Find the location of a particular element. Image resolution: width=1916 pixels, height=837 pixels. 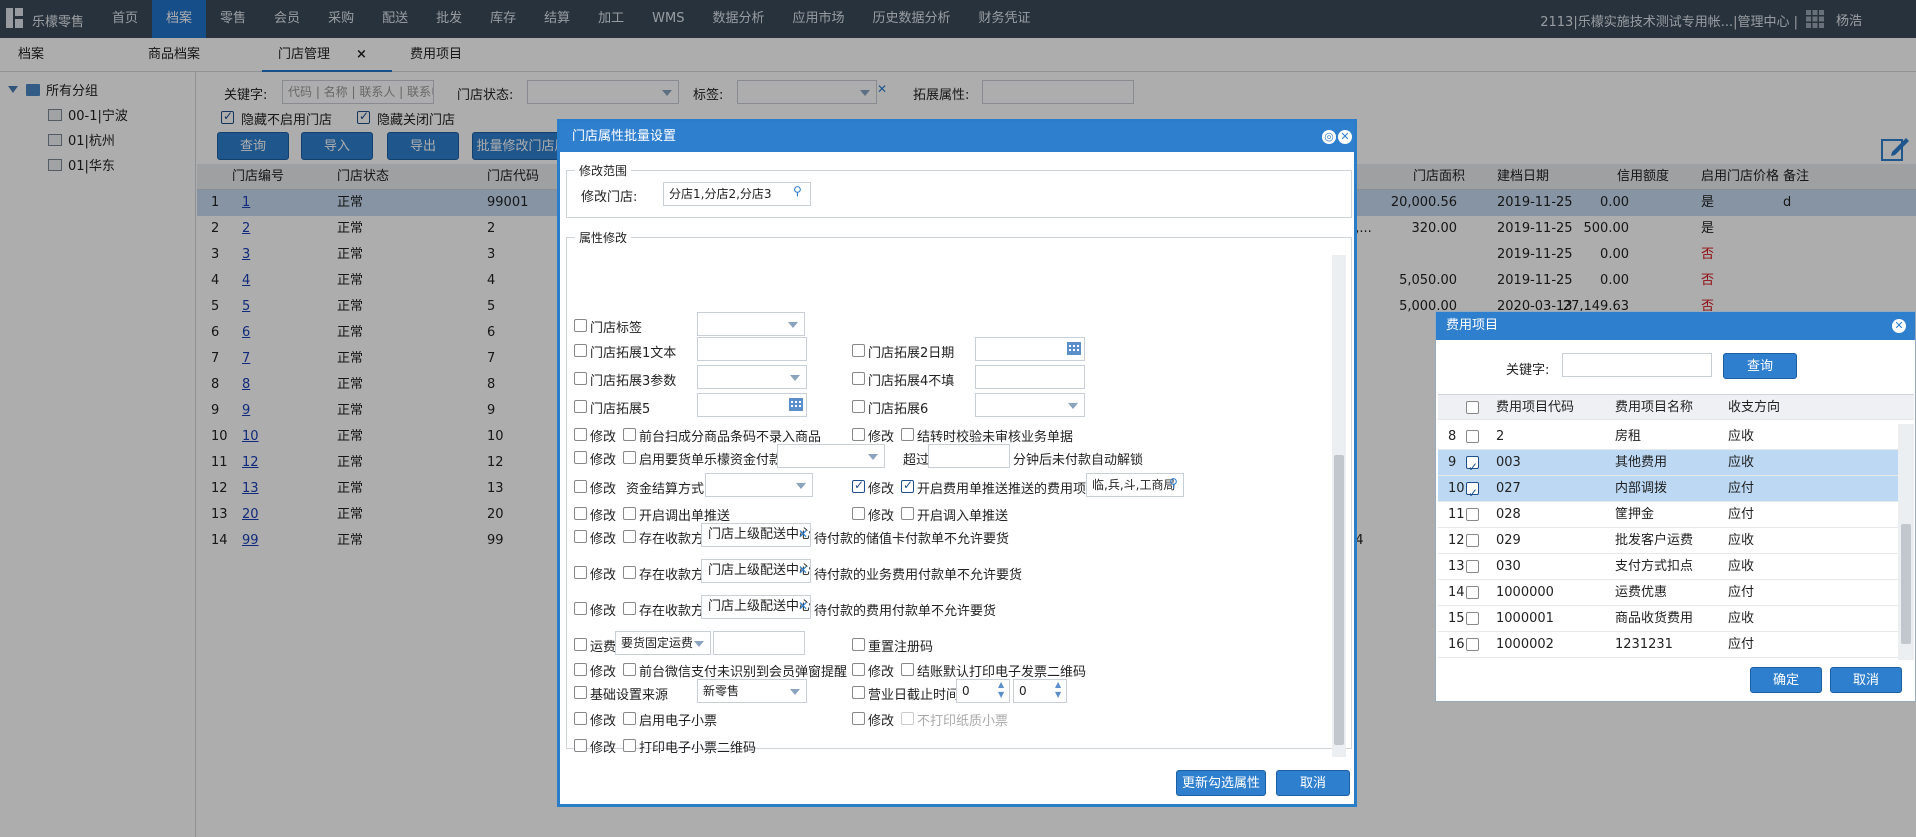

col-fee-code: 费用项目代码 is located at coordinates (1535, 408).